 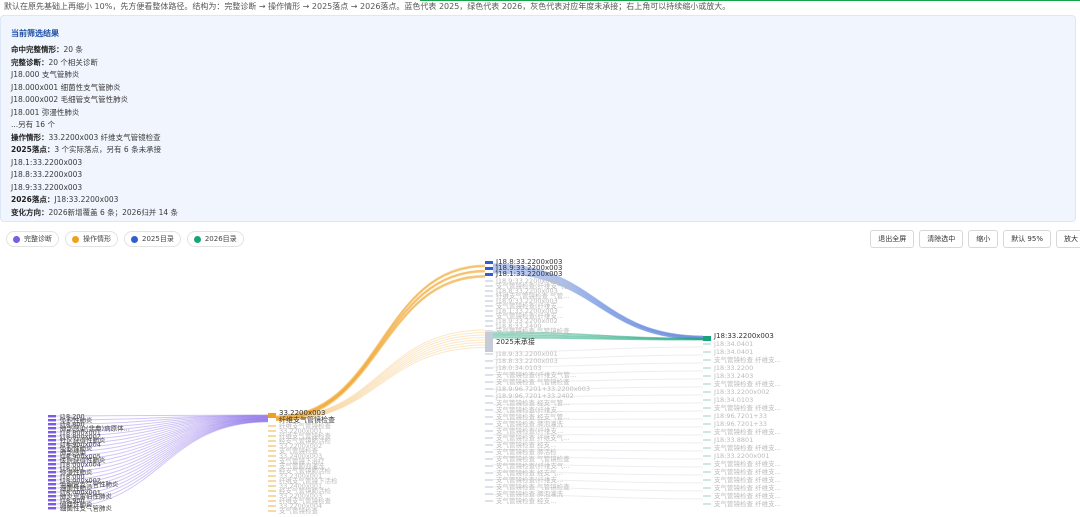 I want to click on zoom-controls: 退出全屏 清除选中 缩小 默认 95% 放大, so click(x=975, y=239).